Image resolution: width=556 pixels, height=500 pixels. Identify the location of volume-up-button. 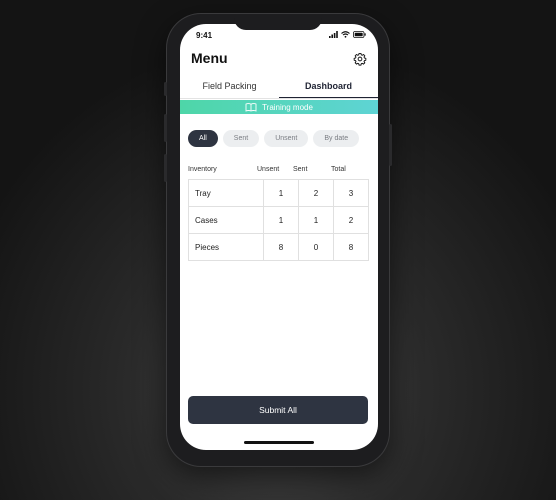
(165, 128).